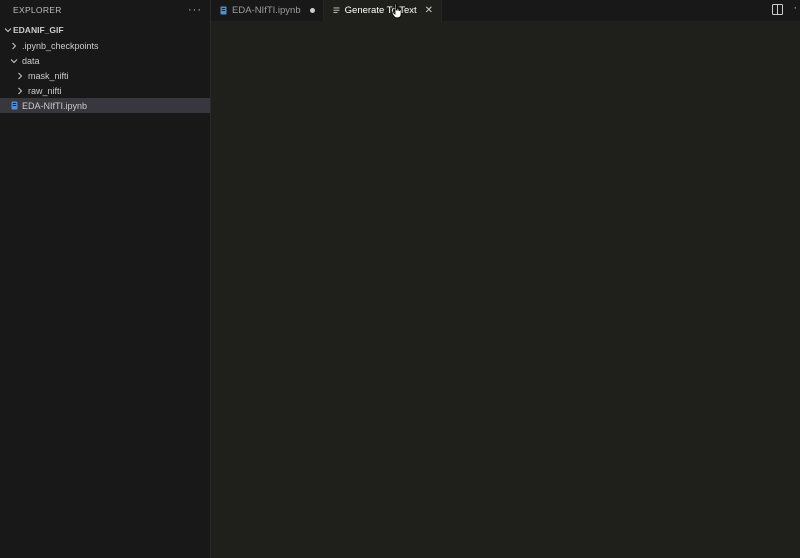 This screenshot has width=800, height=558. Describe the element at coordinates (777, 9) in the screenshot. I see `split-editor-icon` at that location.